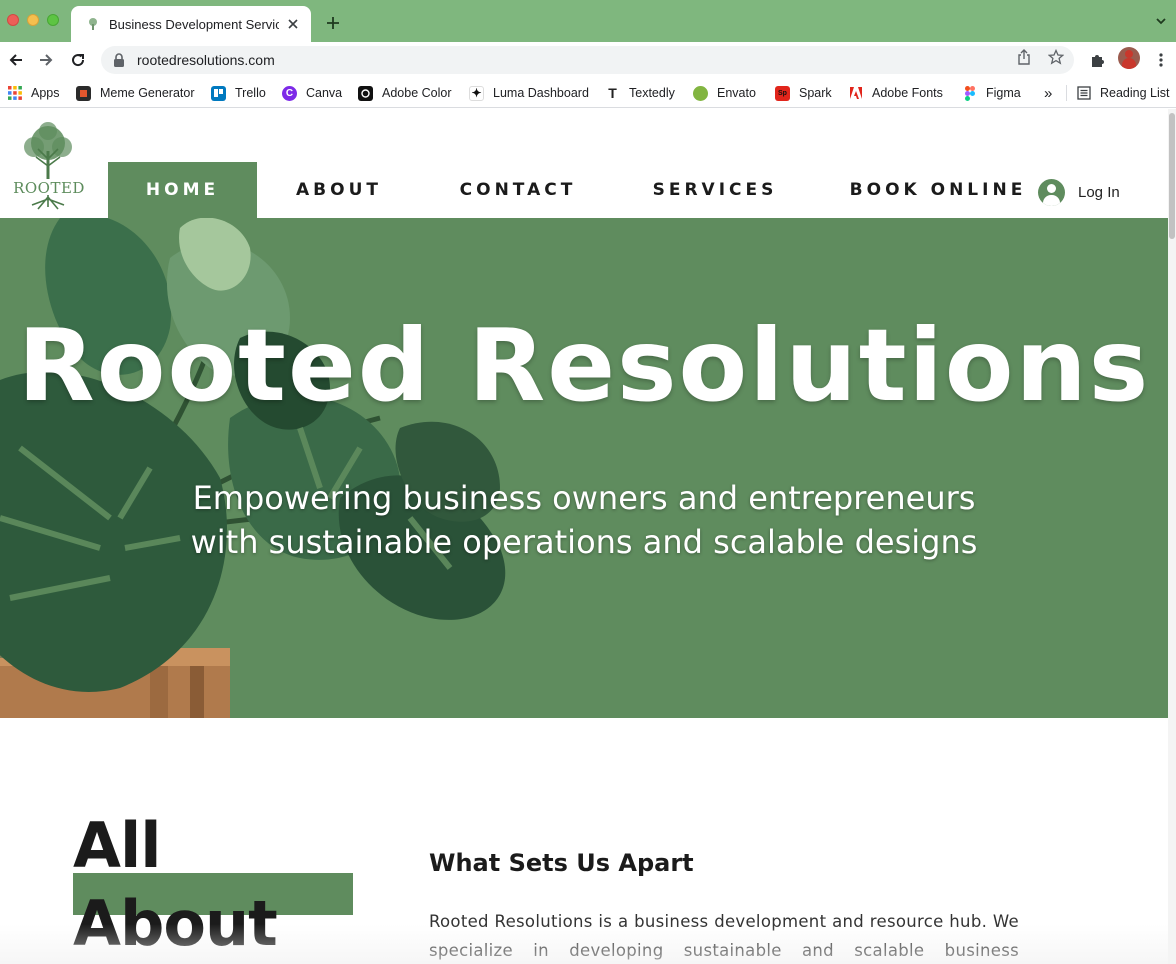 The width and height of the screenshot is (1176, 964). Describe the element at coordinates (1083, 93) in the screenshot. I see `reading-list-icon` at that location.